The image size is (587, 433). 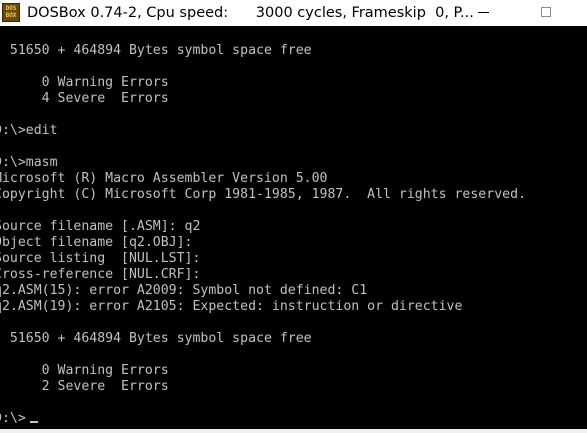 I want to click on maximize-button, so click(x=550, y=13).